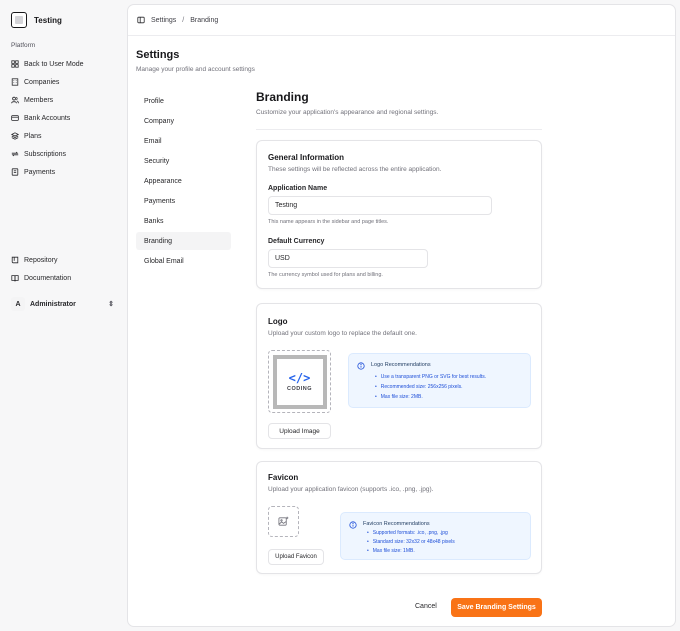 The image size is (680, 631). I want to click on breadcrumb-current: Branding, so click(204, 20).